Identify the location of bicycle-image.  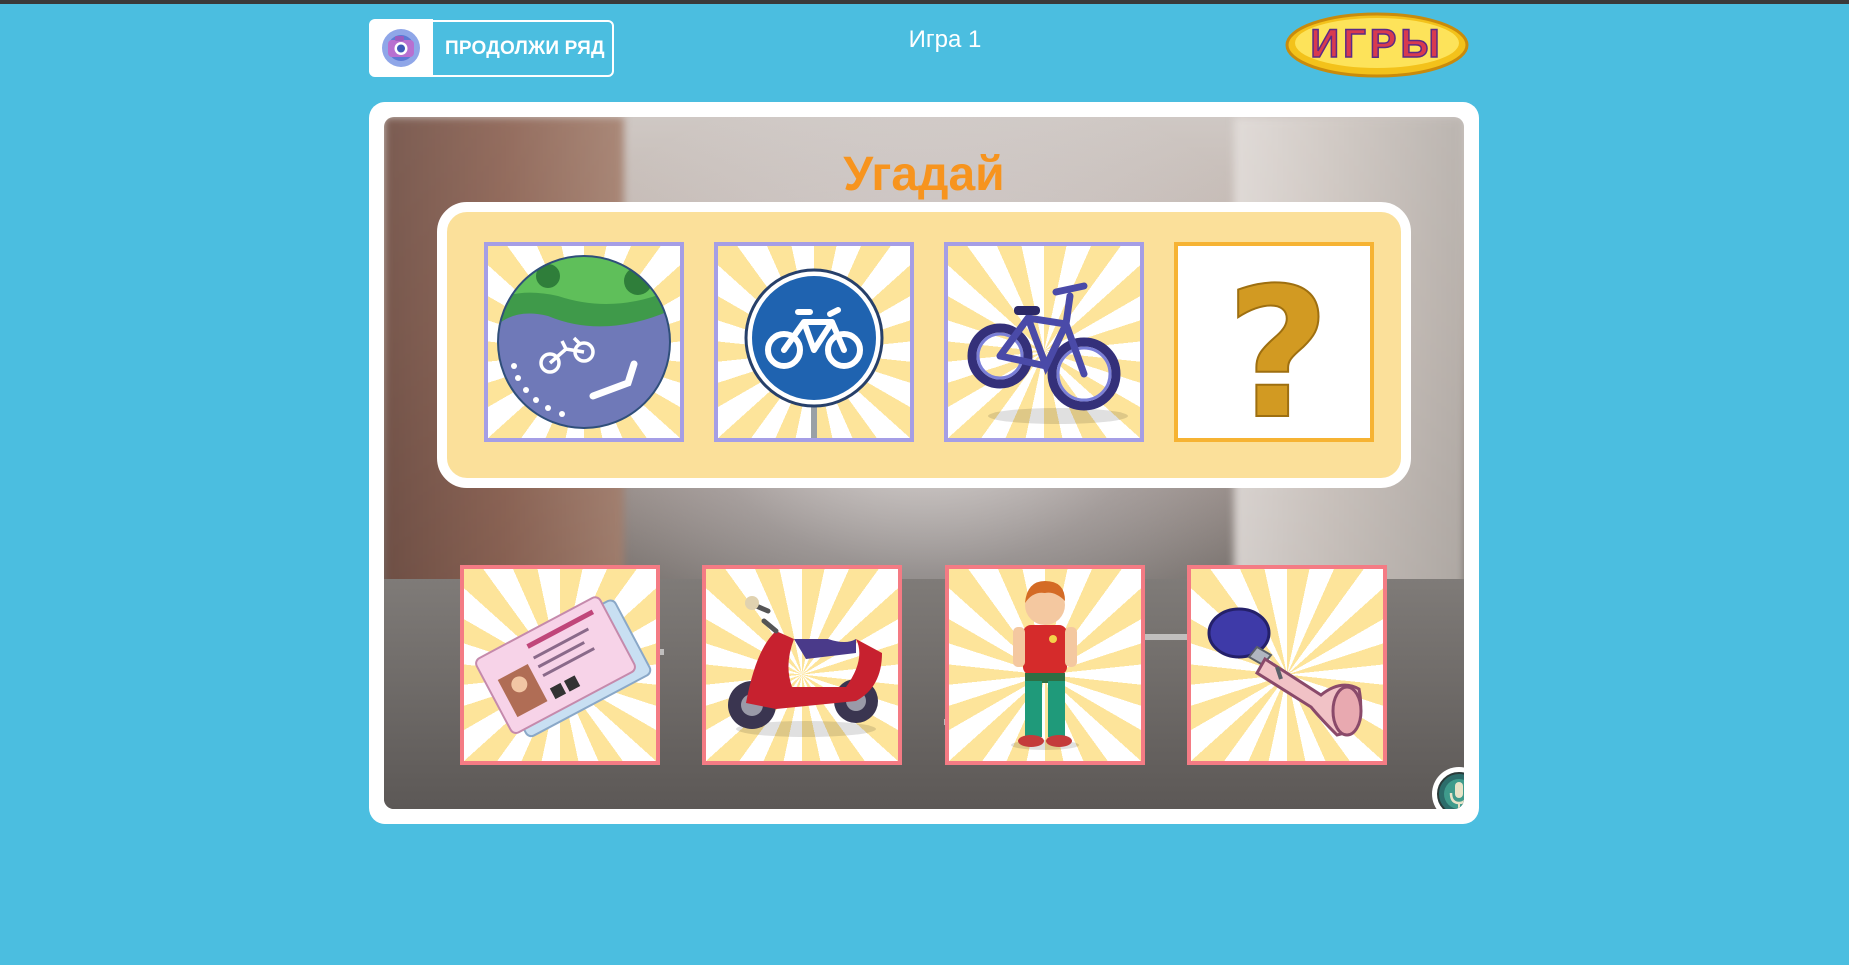
(1047, 353).